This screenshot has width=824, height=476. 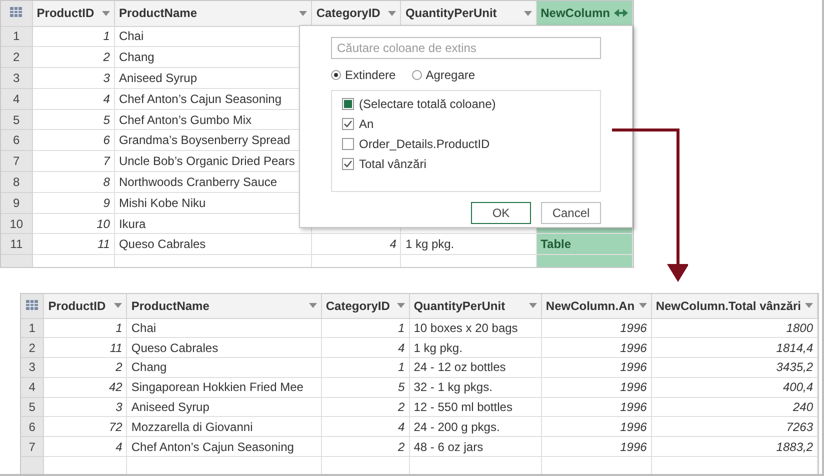 What do you see at coordinates (204, 140) in the screenshot?
I see `table-cell: Grandma’s Boysenberry Spread` at bounding box center [204, 140].